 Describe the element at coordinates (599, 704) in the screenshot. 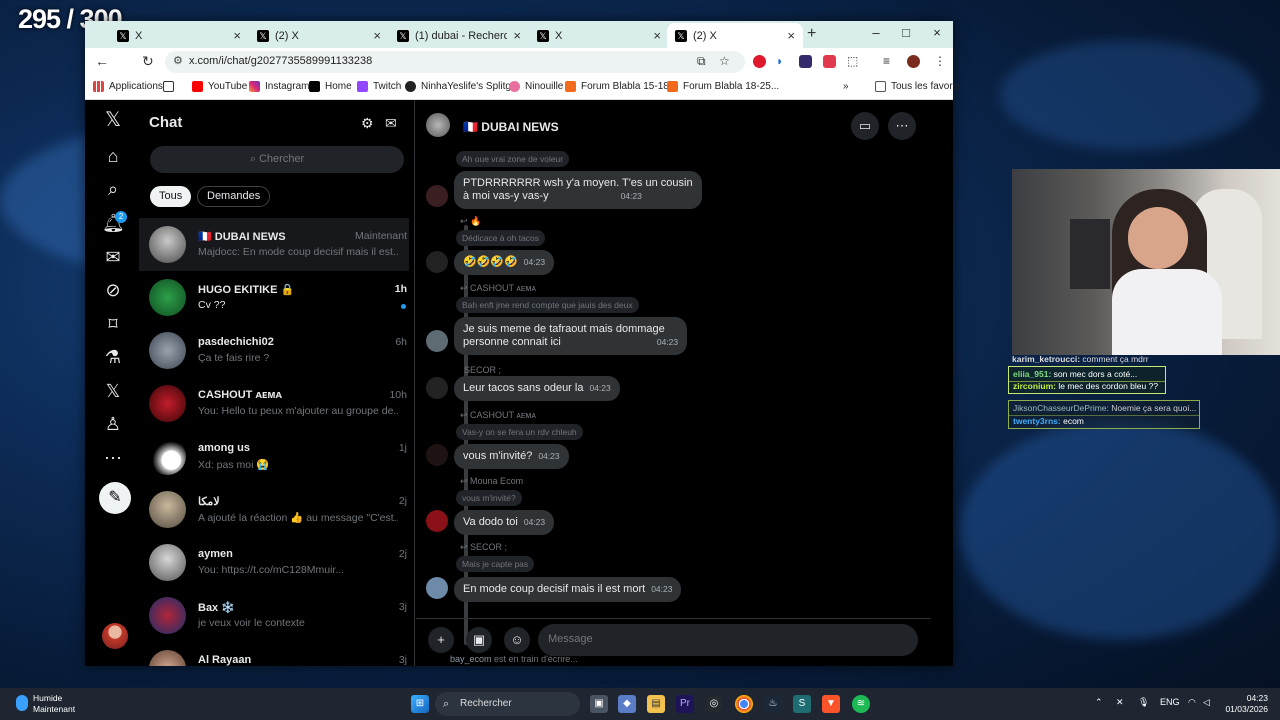

I see `task-view-icon: ▣` at that location.